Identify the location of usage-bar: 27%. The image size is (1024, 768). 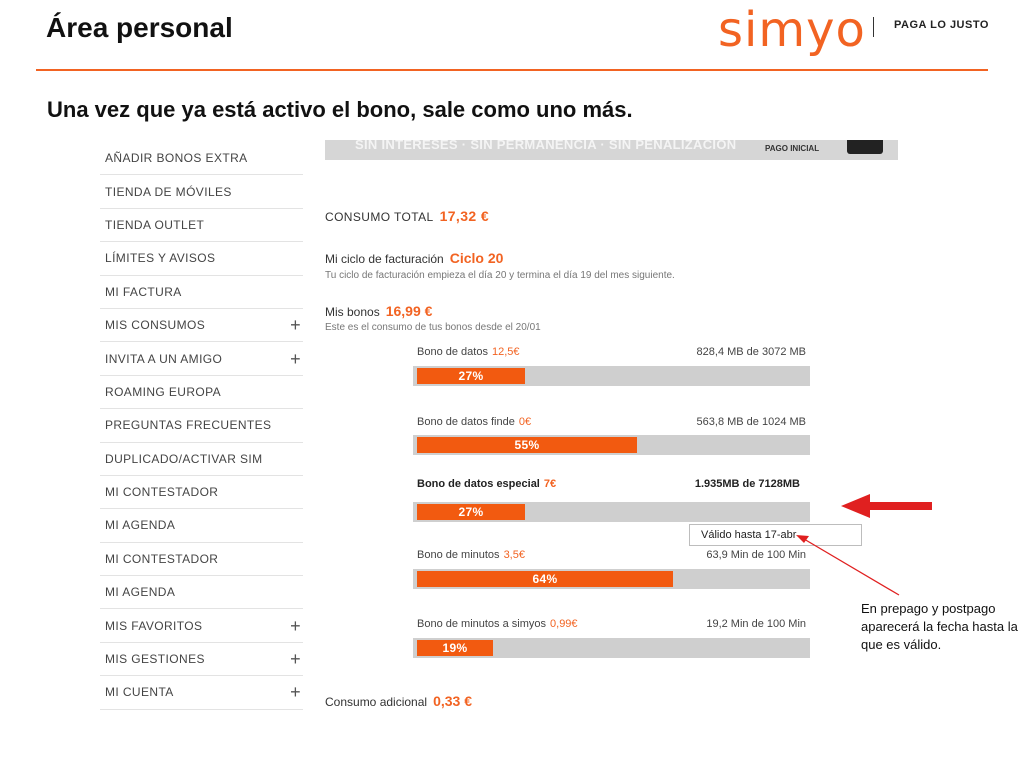
(611, 376).